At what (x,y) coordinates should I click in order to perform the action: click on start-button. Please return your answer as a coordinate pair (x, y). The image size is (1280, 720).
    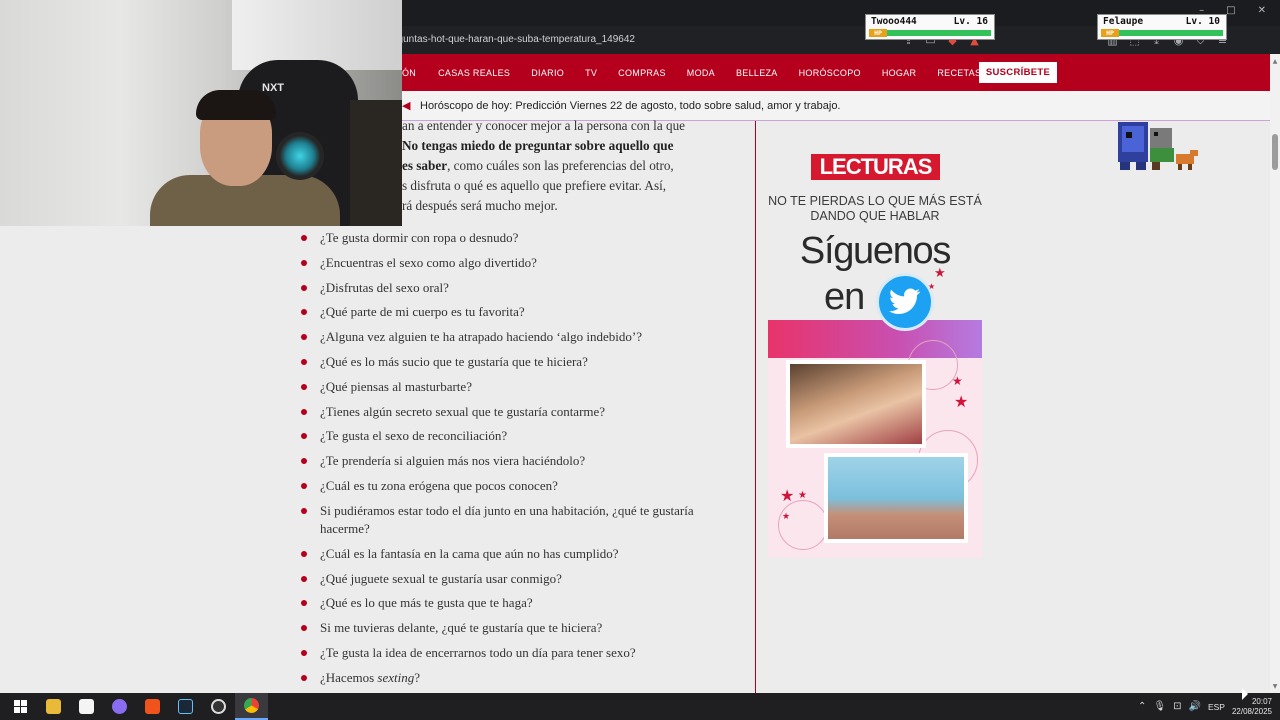
    Looking at the image, I should click on (20, 706).